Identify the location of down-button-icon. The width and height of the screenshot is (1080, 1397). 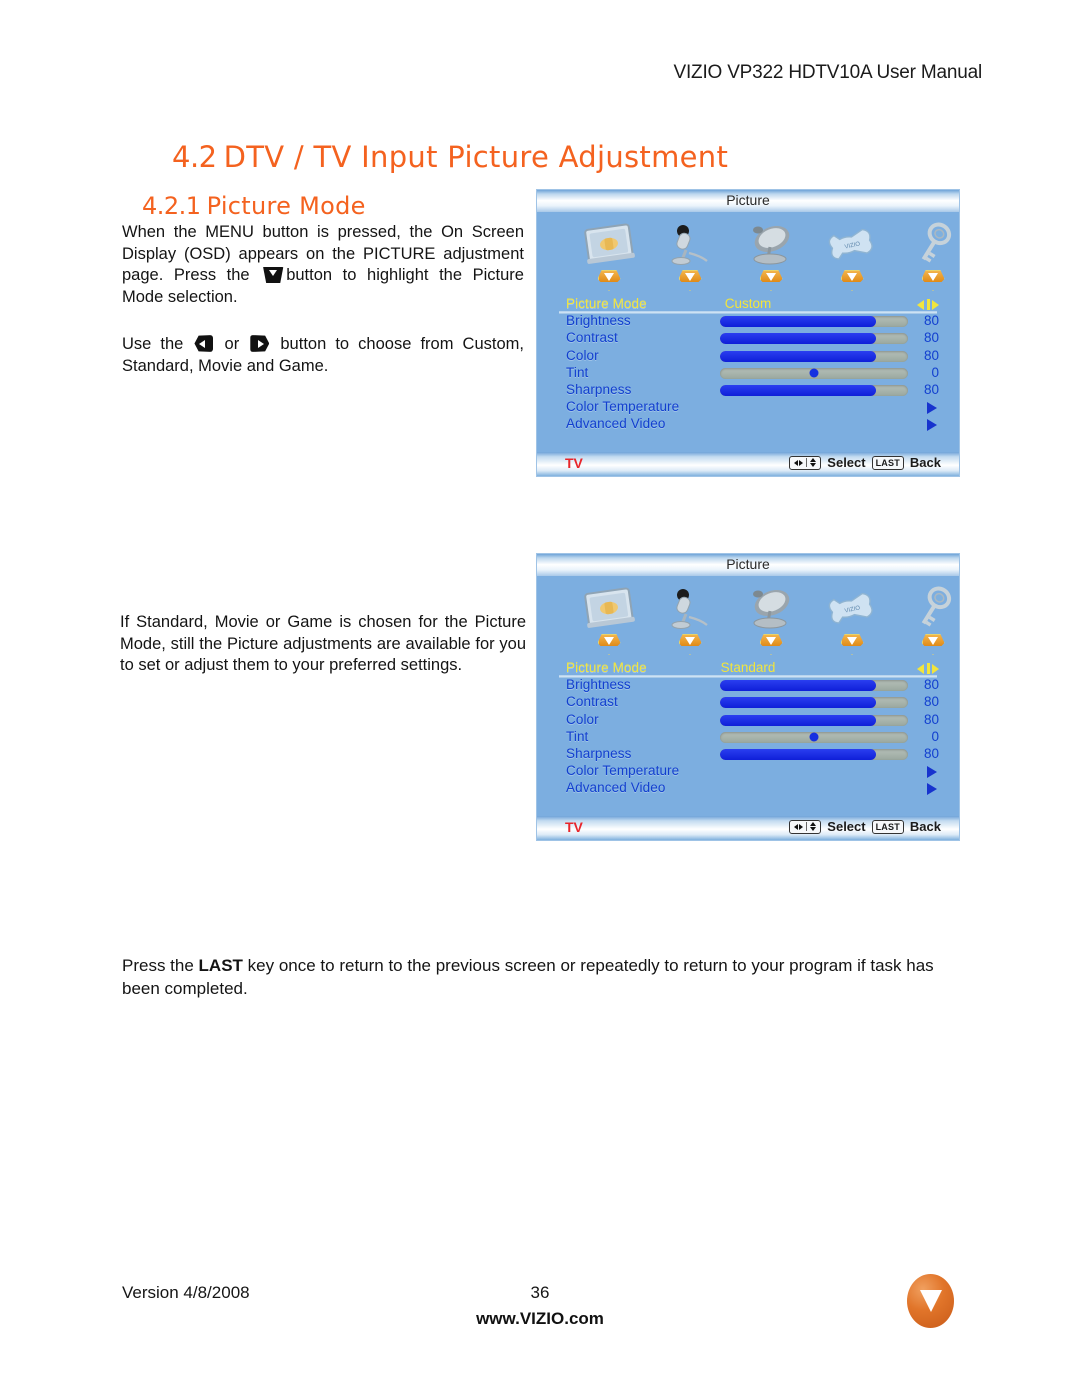
(273, 275).